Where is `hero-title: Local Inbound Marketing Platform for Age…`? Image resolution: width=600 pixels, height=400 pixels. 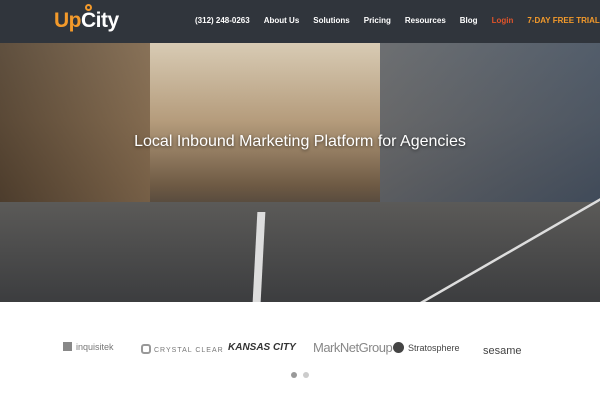 hero-title: Local Inbound Marketing Platform for Age… is located at coordinates (300, 141).